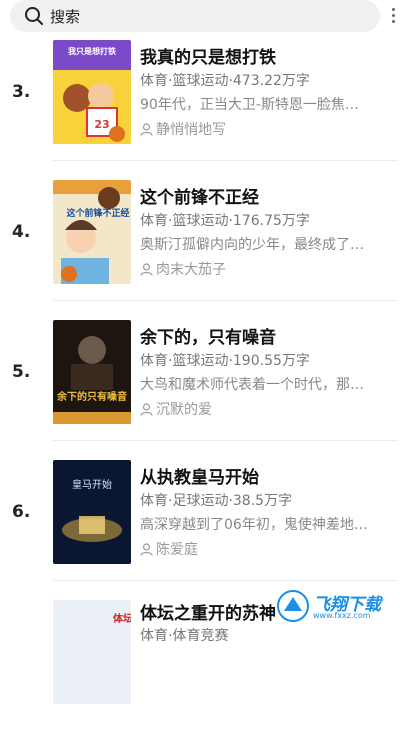 This screenshot has height=736, width=400. Describe the element at coordinates (21, 232) in the screenshot. I see `rank-number: 4.` at that location.